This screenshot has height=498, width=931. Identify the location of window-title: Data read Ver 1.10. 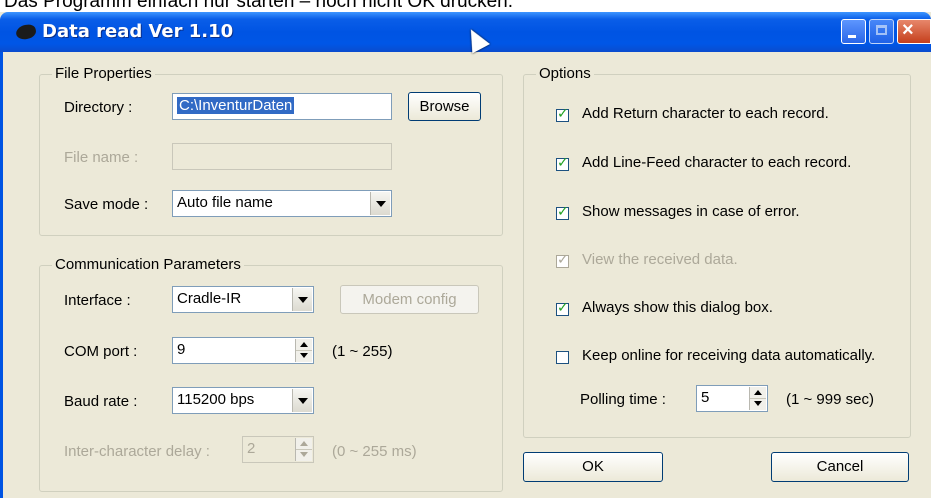
(138, 31).